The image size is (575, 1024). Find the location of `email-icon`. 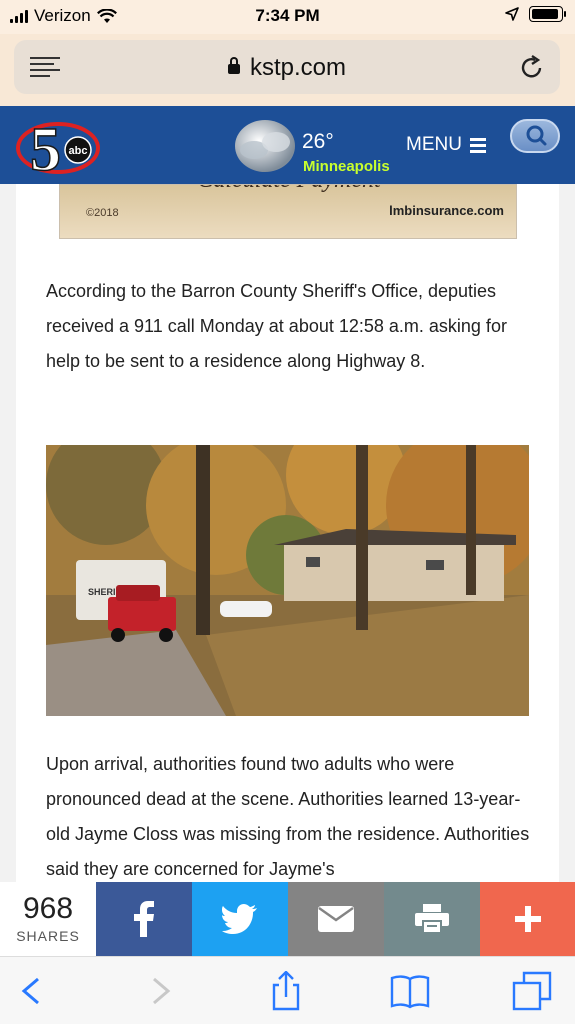

email-icon is located at coordinates (336, 919).